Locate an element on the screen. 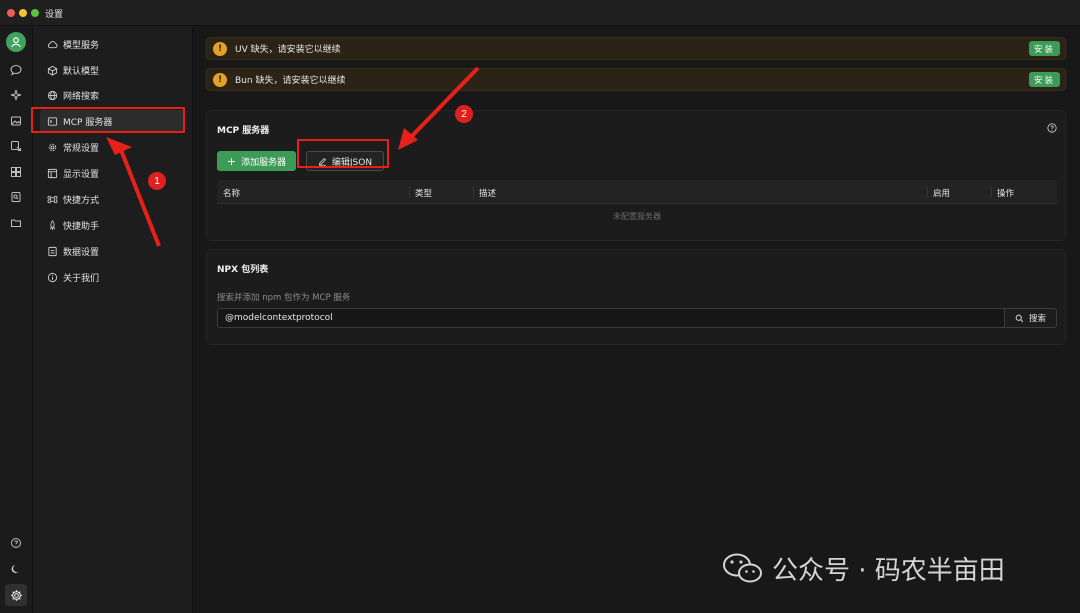 Image resolution: width=1080 pixels, height=613 pixels. nav-item-label: 数据设置 is located at coordinates (81, 252).